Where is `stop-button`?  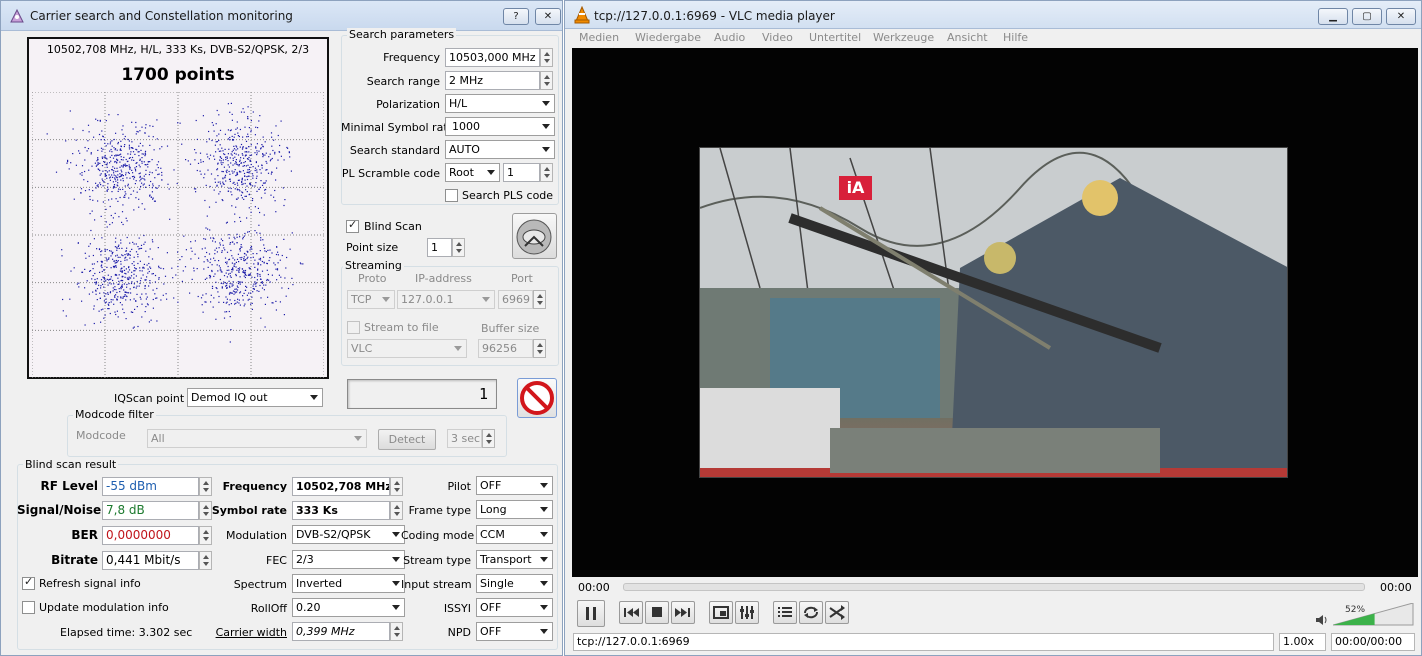 stop-button is located at coordinates (537, 398).